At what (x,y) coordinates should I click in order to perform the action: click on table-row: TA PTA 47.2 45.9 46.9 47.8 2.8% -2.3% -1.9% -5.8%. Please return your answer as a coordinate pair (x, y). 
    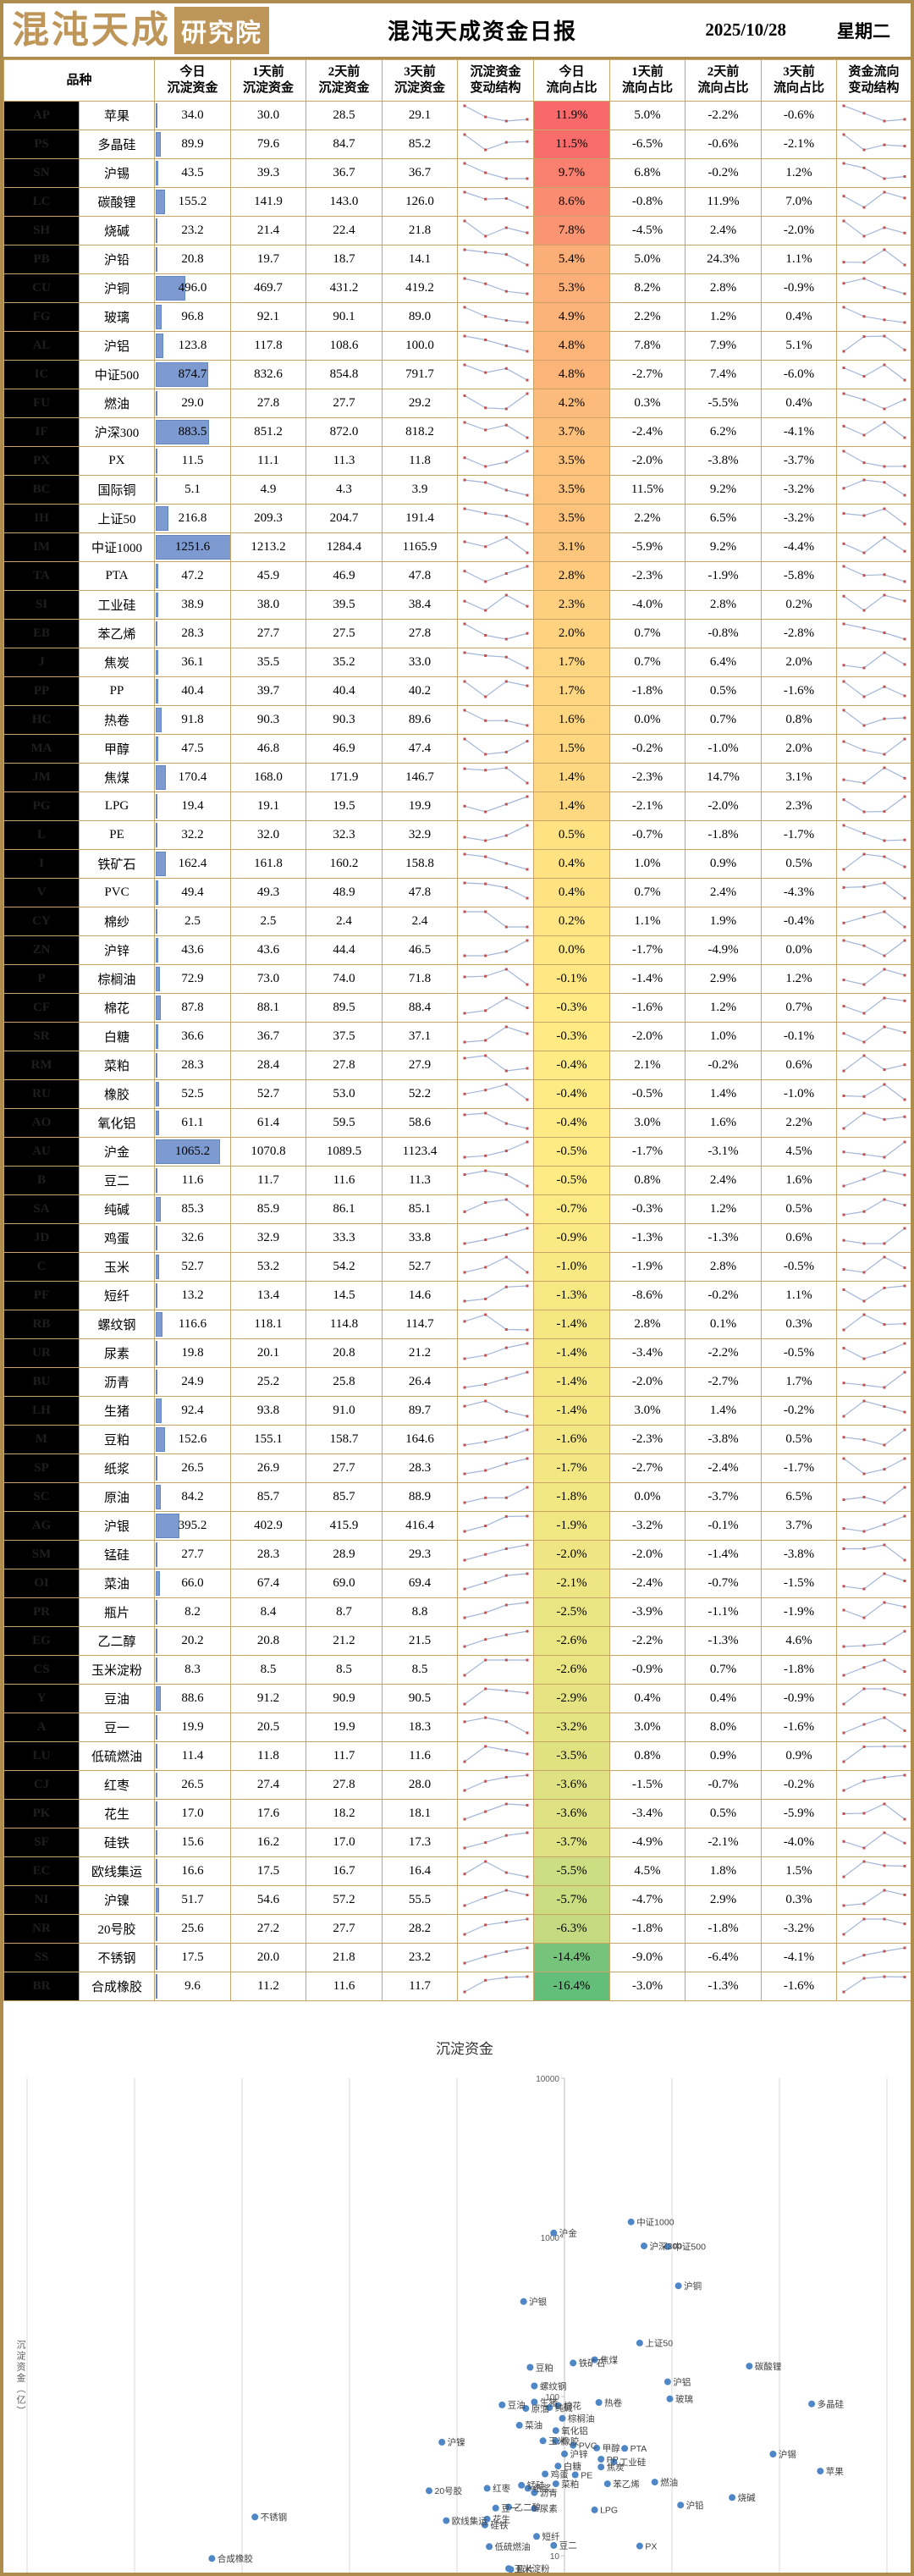
    Looking at the image, I should click on (457, 576).